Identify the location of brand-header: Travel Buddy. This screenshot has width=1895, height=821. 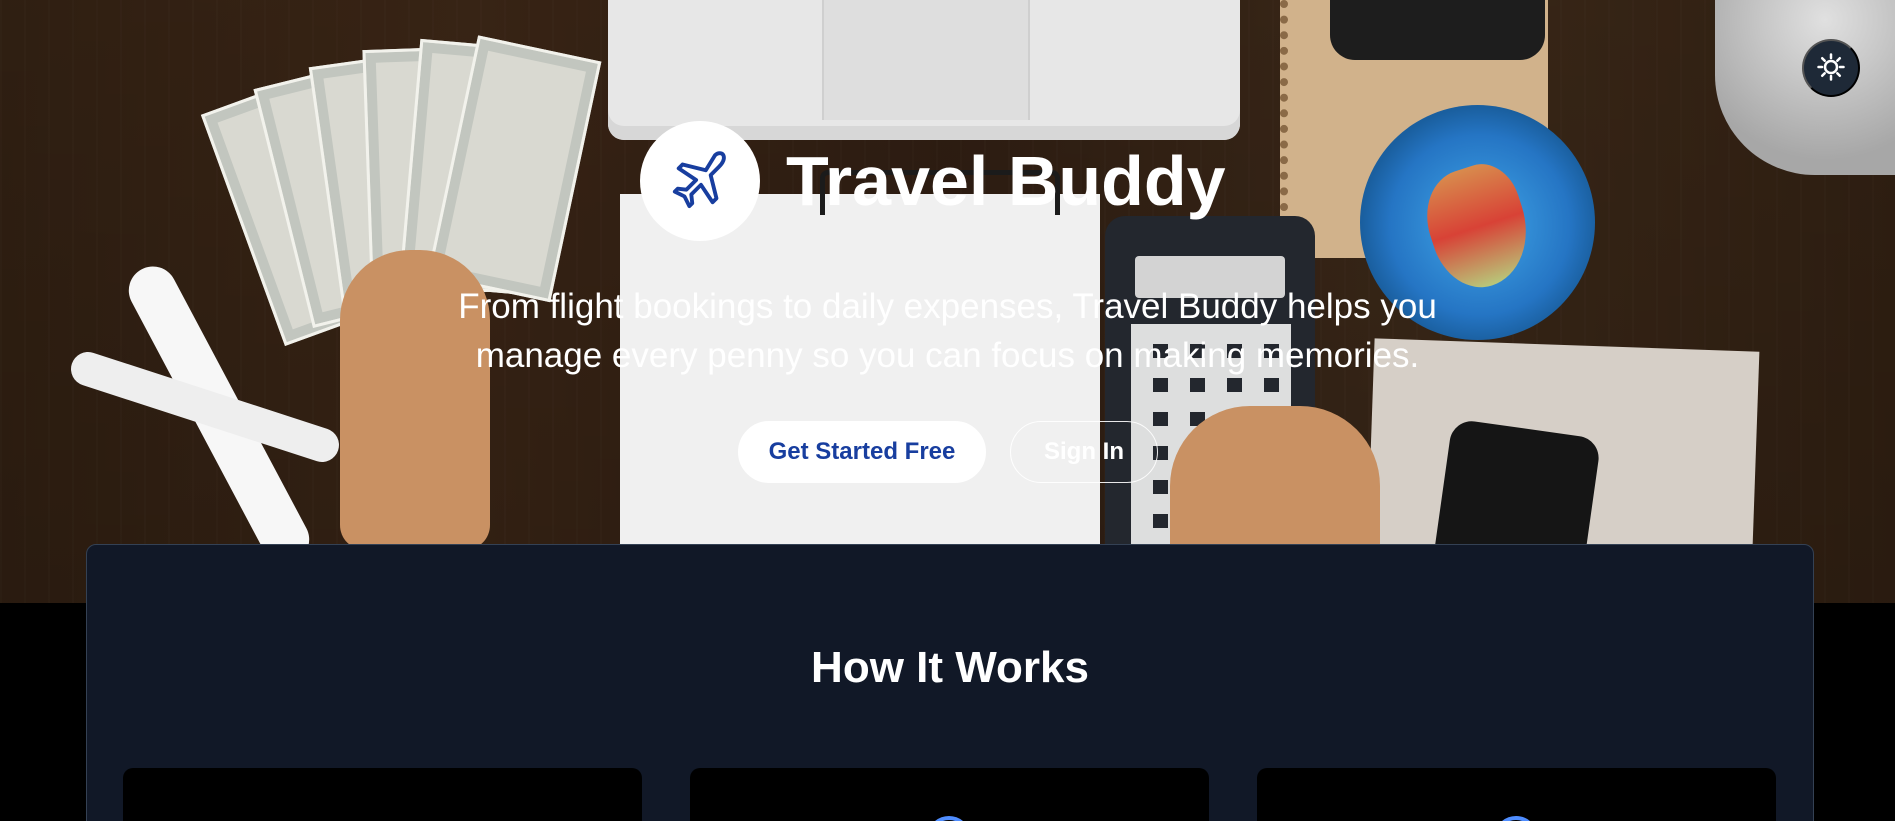
(933, 181).